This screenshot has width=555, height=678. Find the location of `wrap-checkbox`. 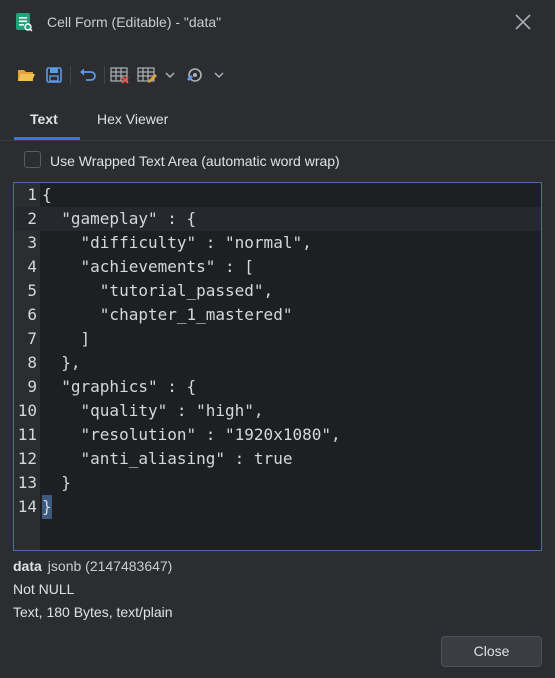

wrap-checkbox is located at coordinates (32, 159).